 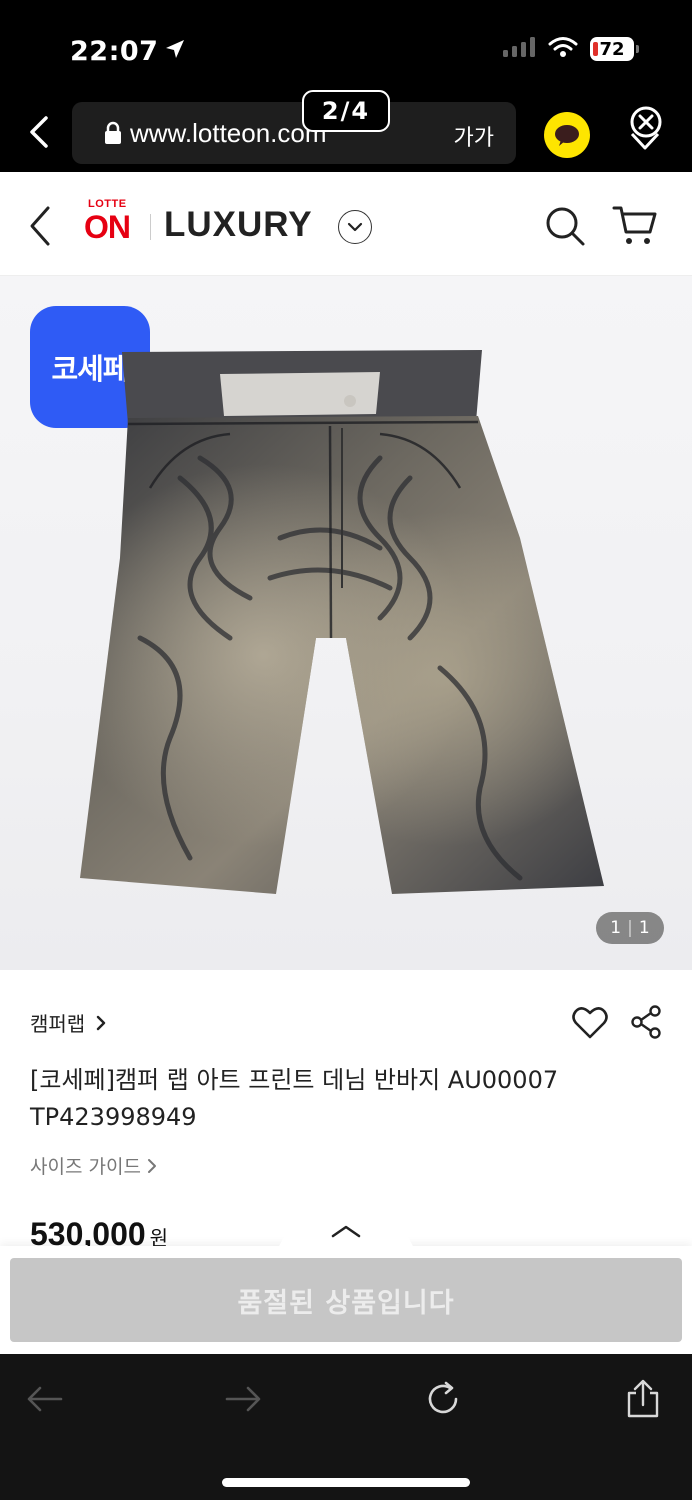 I want to click on search-button, so click(x=565, y=228).